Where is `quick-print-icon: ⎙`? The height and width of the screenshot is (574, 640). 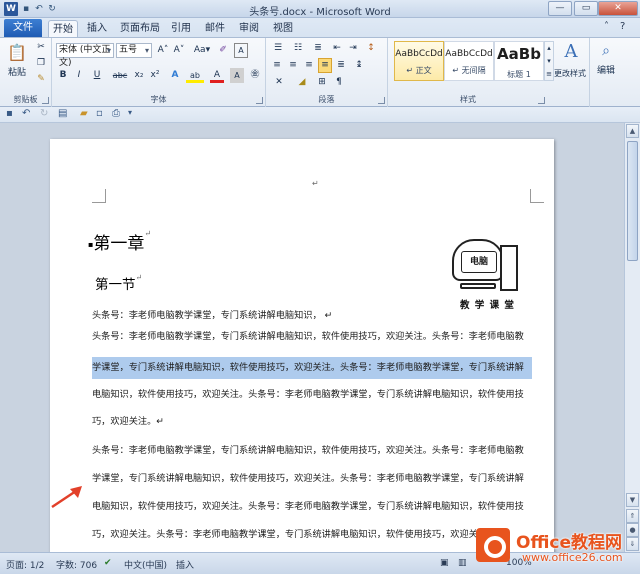
quick-print-icon: ⎙ is located at coordinates (116, 113).